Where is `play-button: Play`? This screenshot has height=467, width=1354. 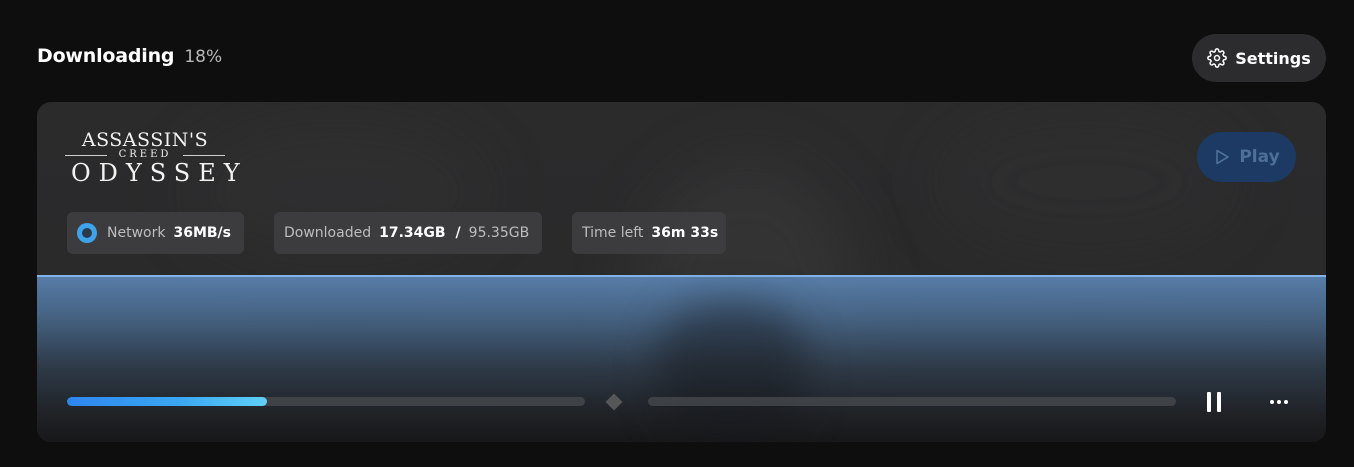 play-button: Play is located at coordinates (1246, 157).